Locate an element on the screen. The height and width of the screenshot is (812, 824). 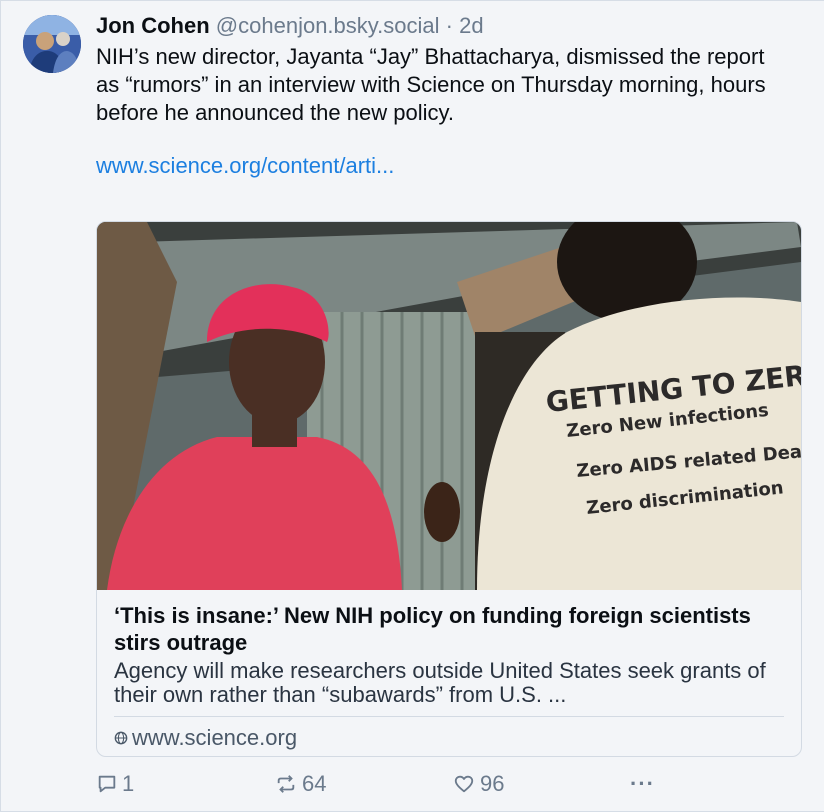
avatar-image is located at coordinates (52, 44).